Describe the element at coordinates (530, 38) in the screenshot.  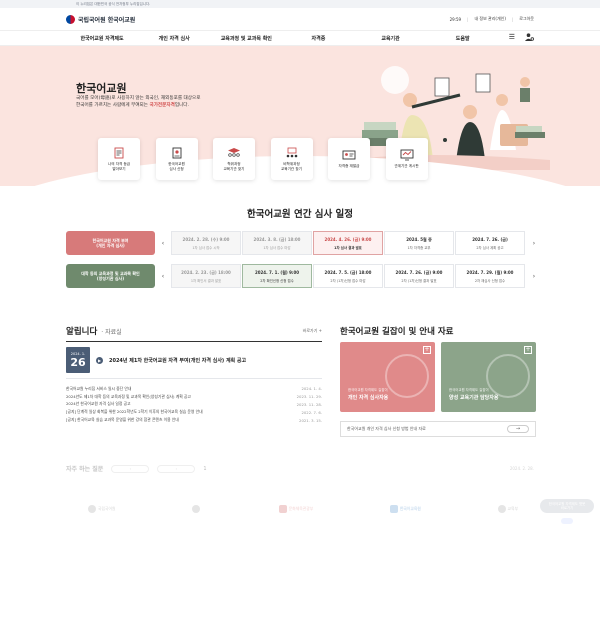
I see `user-settings-icon` at that location.